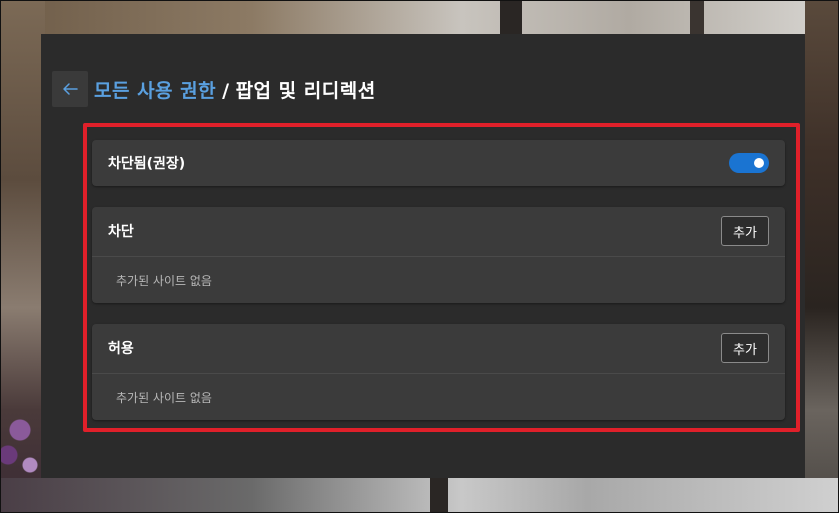 This screenshot has width=839, height=513. I want to click on background-right, so click(822, 256).